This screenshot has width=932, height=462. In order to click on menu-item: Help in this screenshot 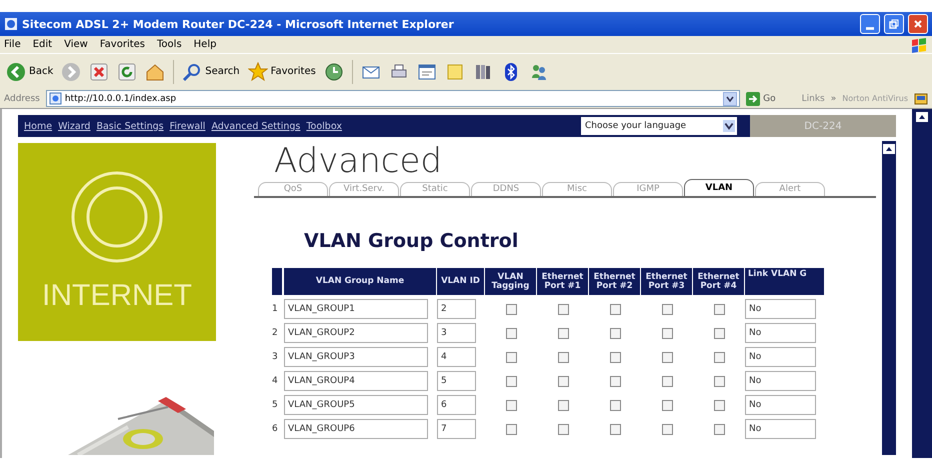, I will do `click(205, 44)`.